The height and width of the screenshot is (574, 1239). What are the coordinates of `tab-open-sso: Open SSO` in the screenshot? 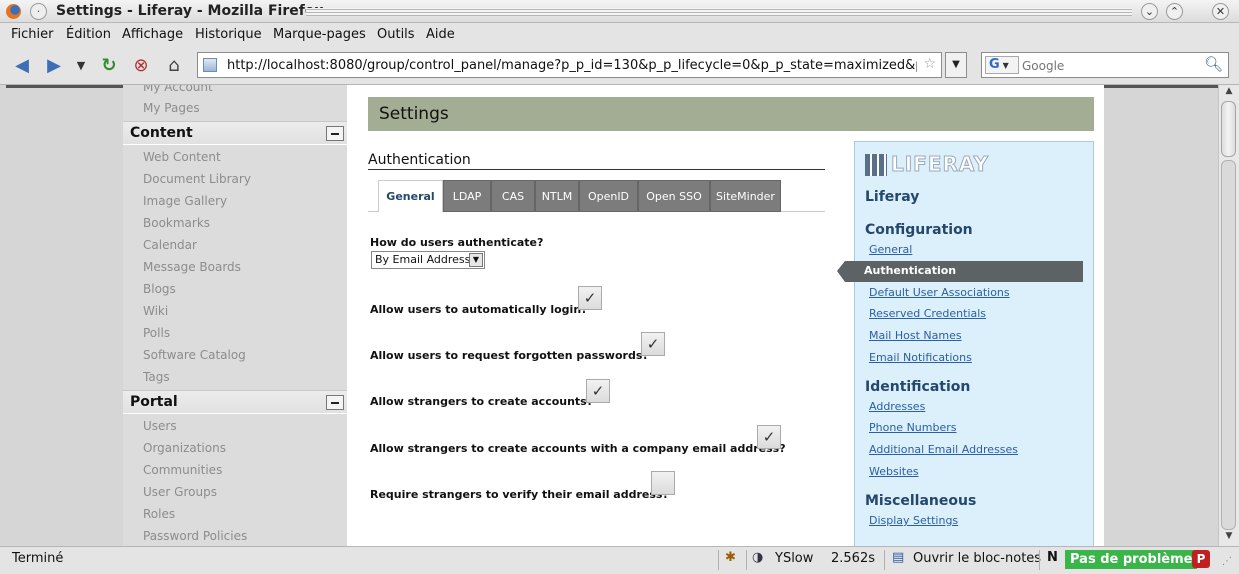 It's located at (674, 196).